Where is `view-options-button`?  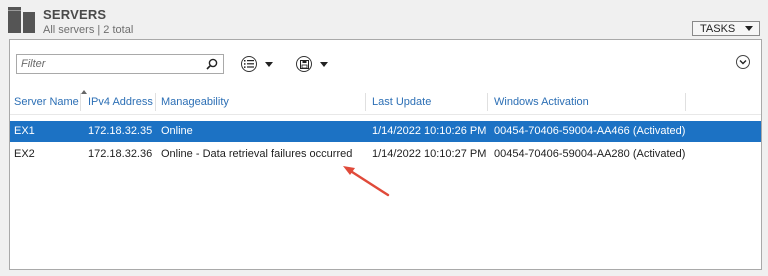 view-options-button is located at coordinates (257, 64).